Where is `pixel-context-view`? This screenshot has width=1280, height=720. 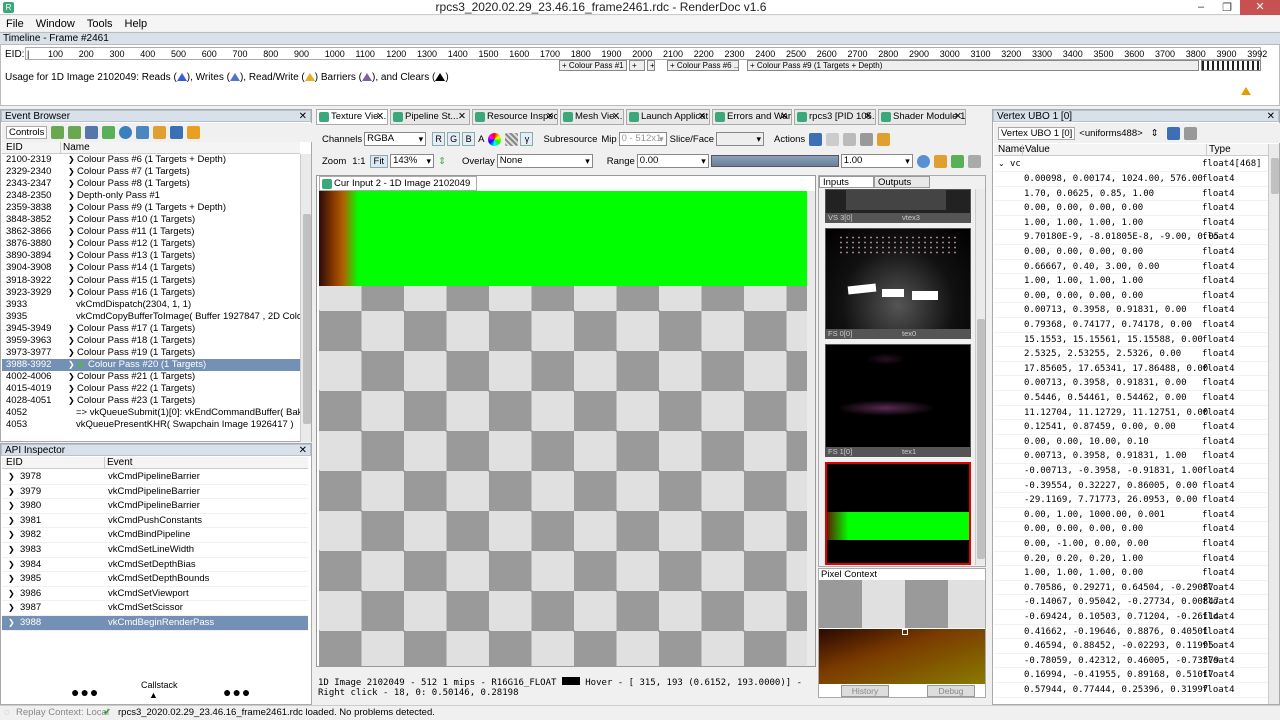 pixel-context-view is located at coordinates (902, 656).